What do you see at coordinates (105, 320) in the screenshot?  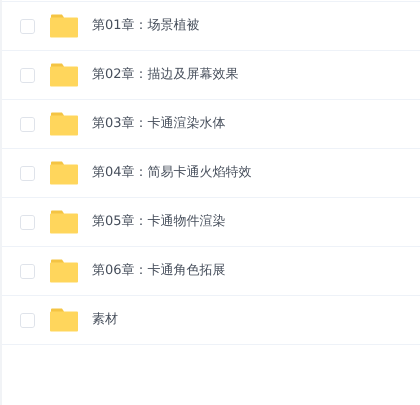 I see `folder-name: 素材` at bounding box center [105, 320].